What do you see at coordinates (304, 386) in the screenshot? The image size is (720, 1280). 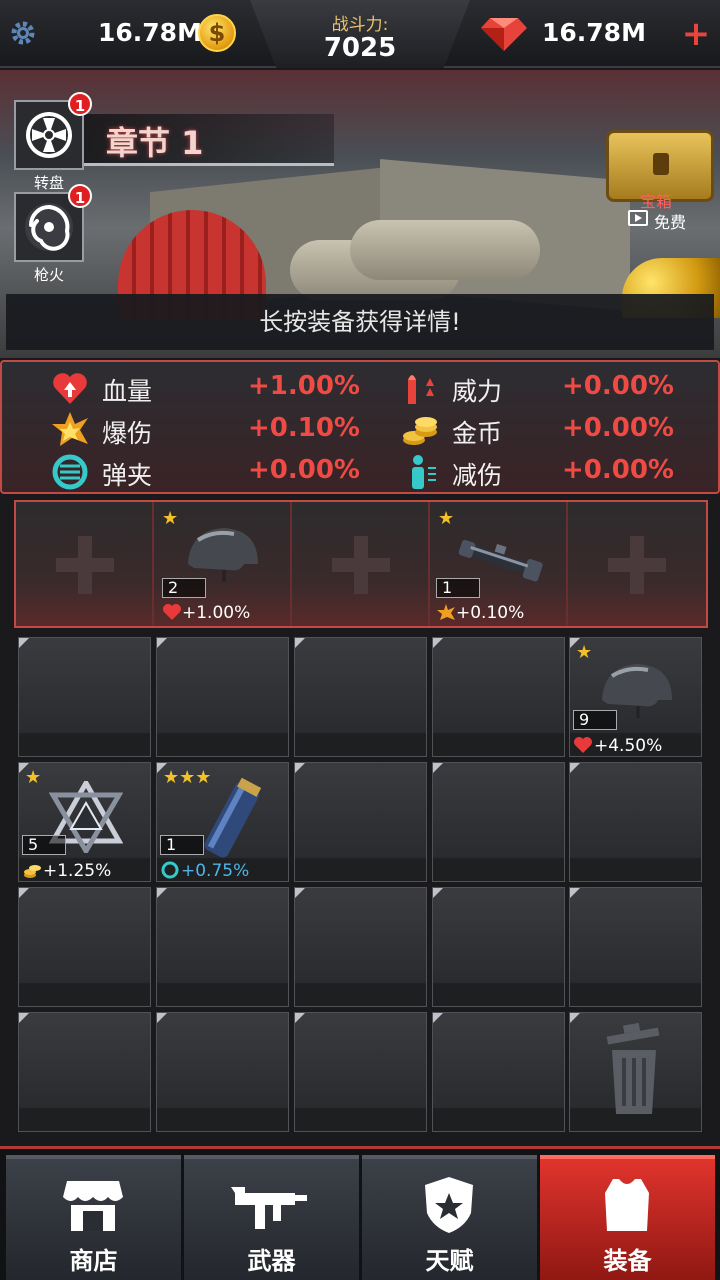 I see `stat-value: +1.00%` at bounding box center [304, 386].